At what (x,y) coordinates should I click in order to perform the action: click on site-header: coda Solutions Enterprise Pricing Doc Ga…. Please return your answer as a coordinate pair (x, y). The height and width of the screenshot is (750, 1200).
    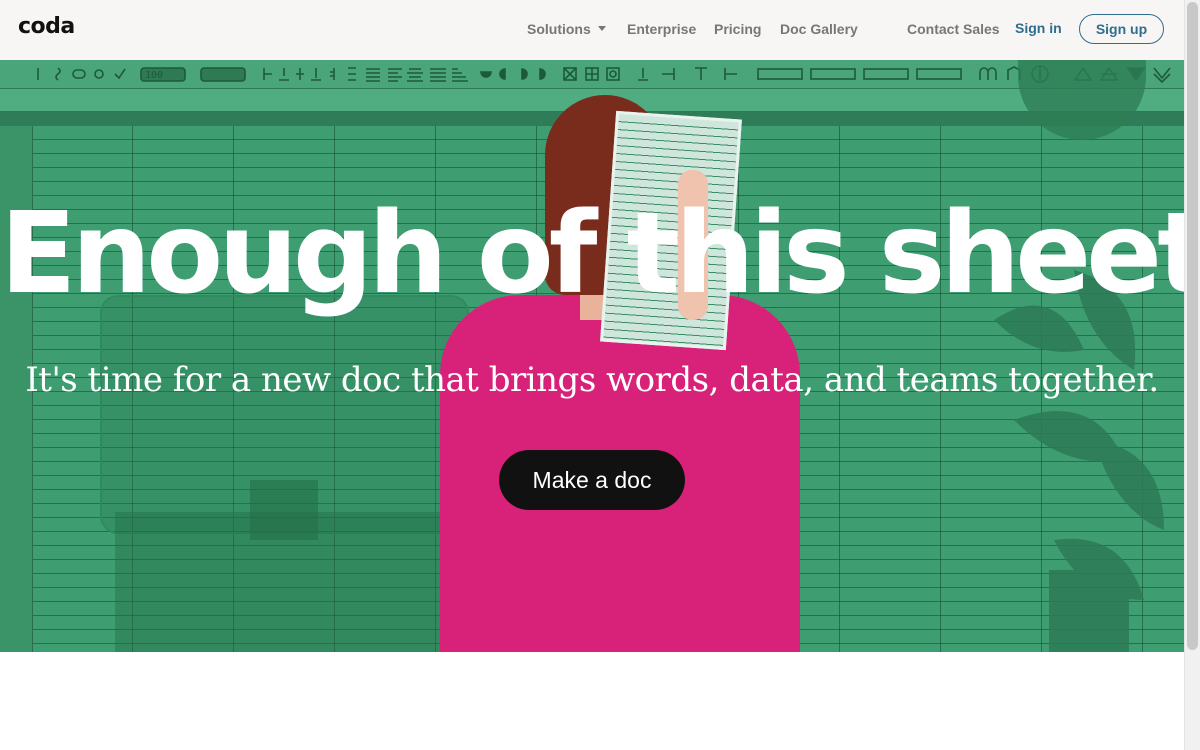
    Looking at the image, I should click on (592, 30).